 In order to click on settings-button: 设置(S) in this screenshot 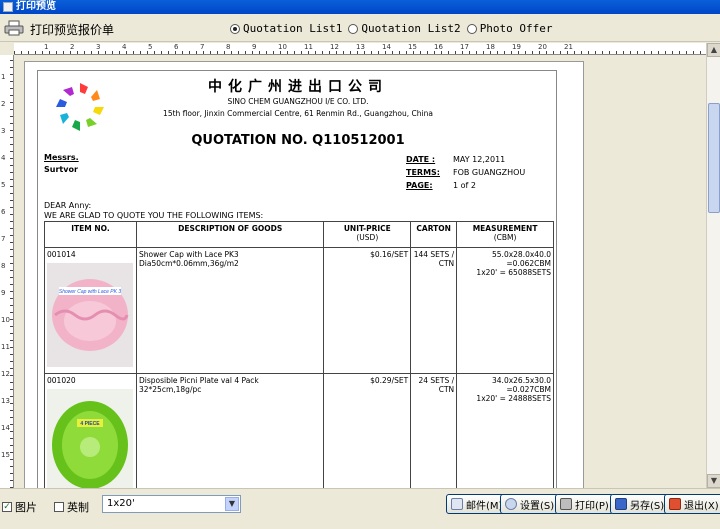, I will do `click(530, 504)`.